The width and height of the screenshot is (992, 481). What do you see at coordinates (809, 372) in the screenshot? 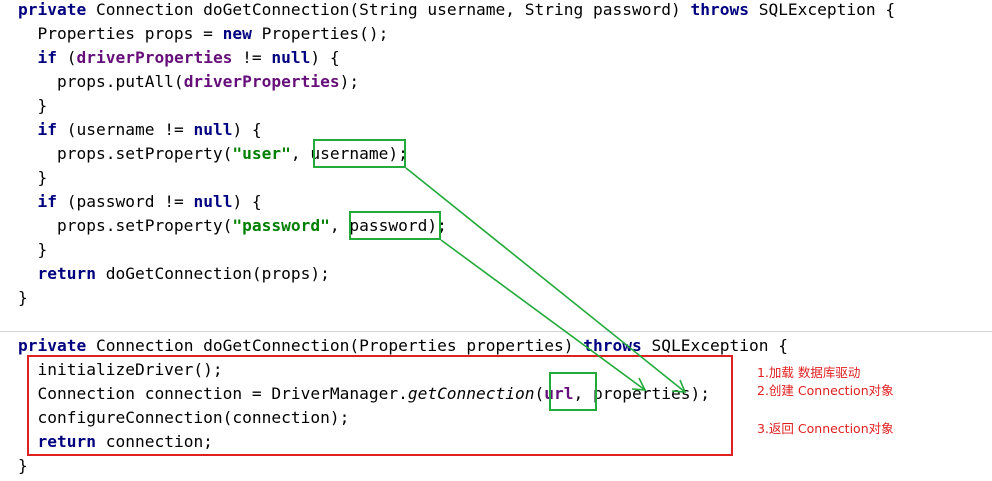
I see `note-load-driver: 1.加载 数据库驱动` at bounding box center [809, 372].